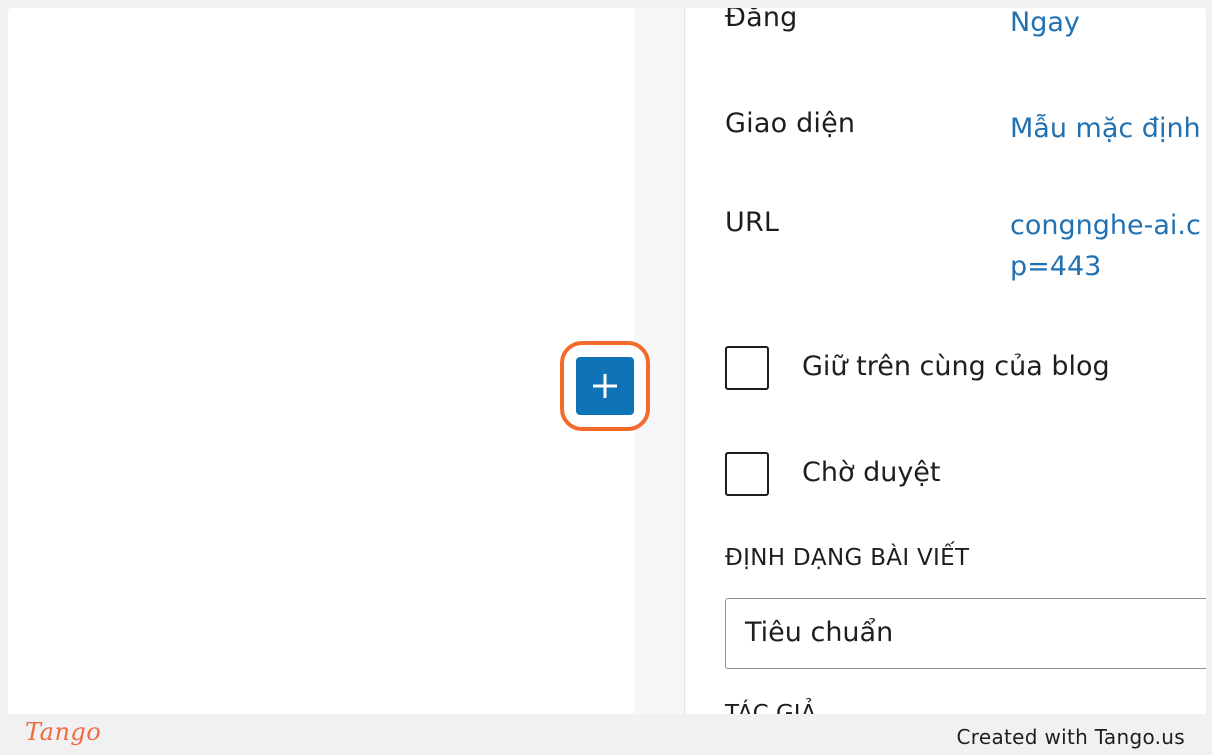 The width and height of the screenshot is (1212, 755). What do you see at coordinates (752, 222) in the screenshot?
I see `url-label: URL` at bounding box center [752, 222].